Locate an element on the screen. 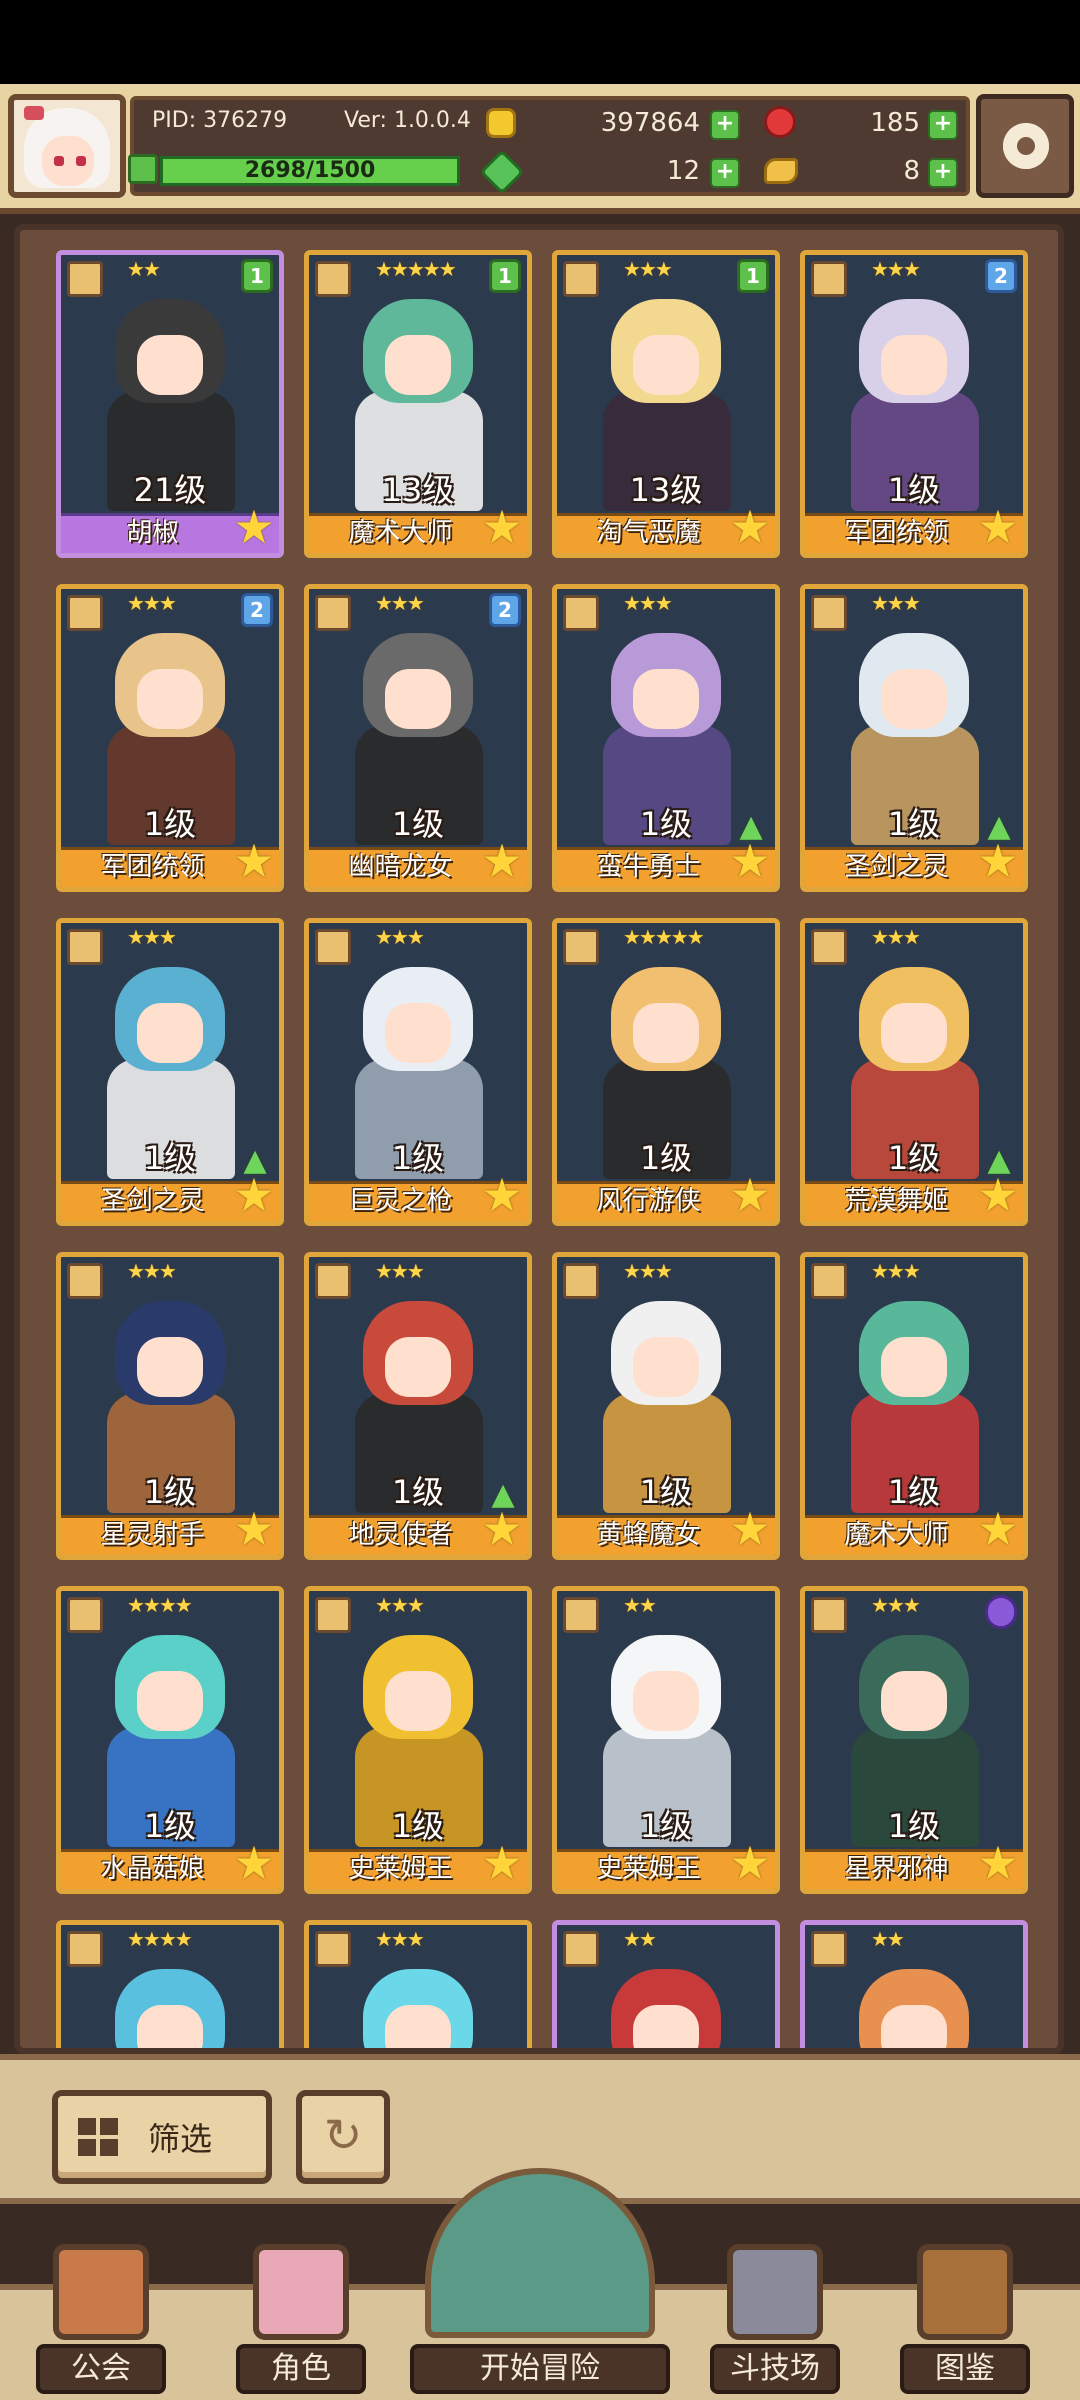  character-name: 幽暗龙女 is located at coordinates (400, 867).